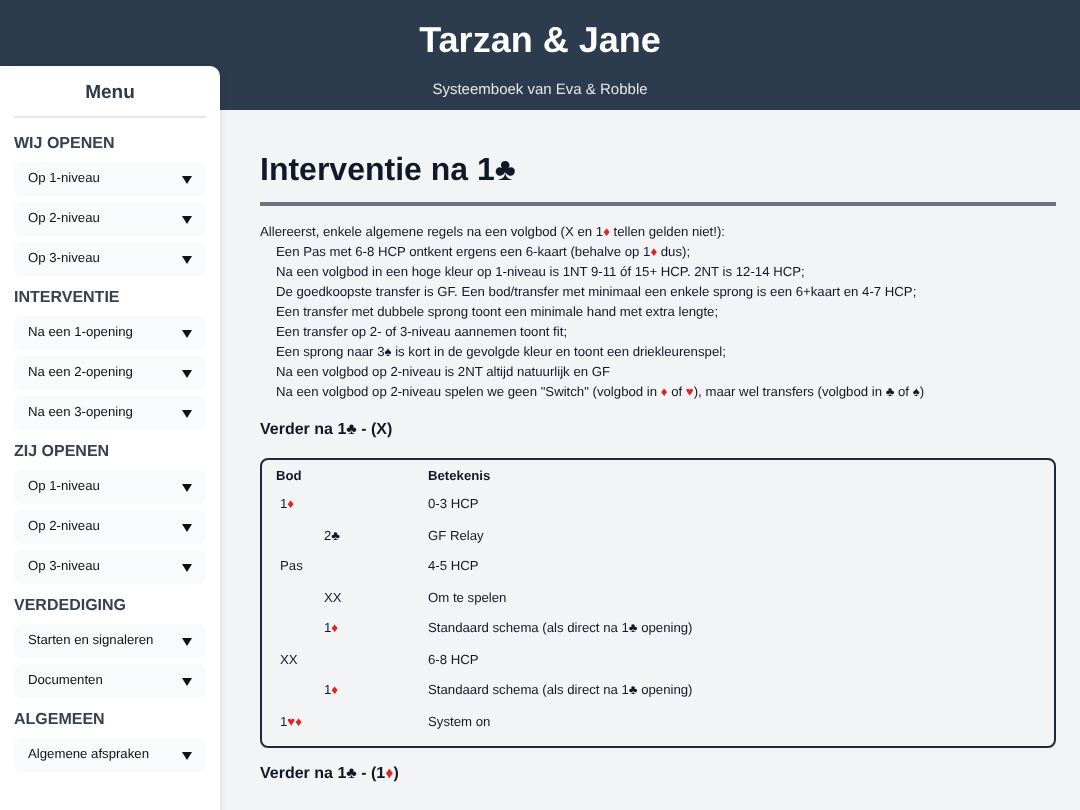  Describe the element at coordinates (330, 773) in the screenshot. I see `subheading: Verder na 1♣ - (1♦)` at that location.